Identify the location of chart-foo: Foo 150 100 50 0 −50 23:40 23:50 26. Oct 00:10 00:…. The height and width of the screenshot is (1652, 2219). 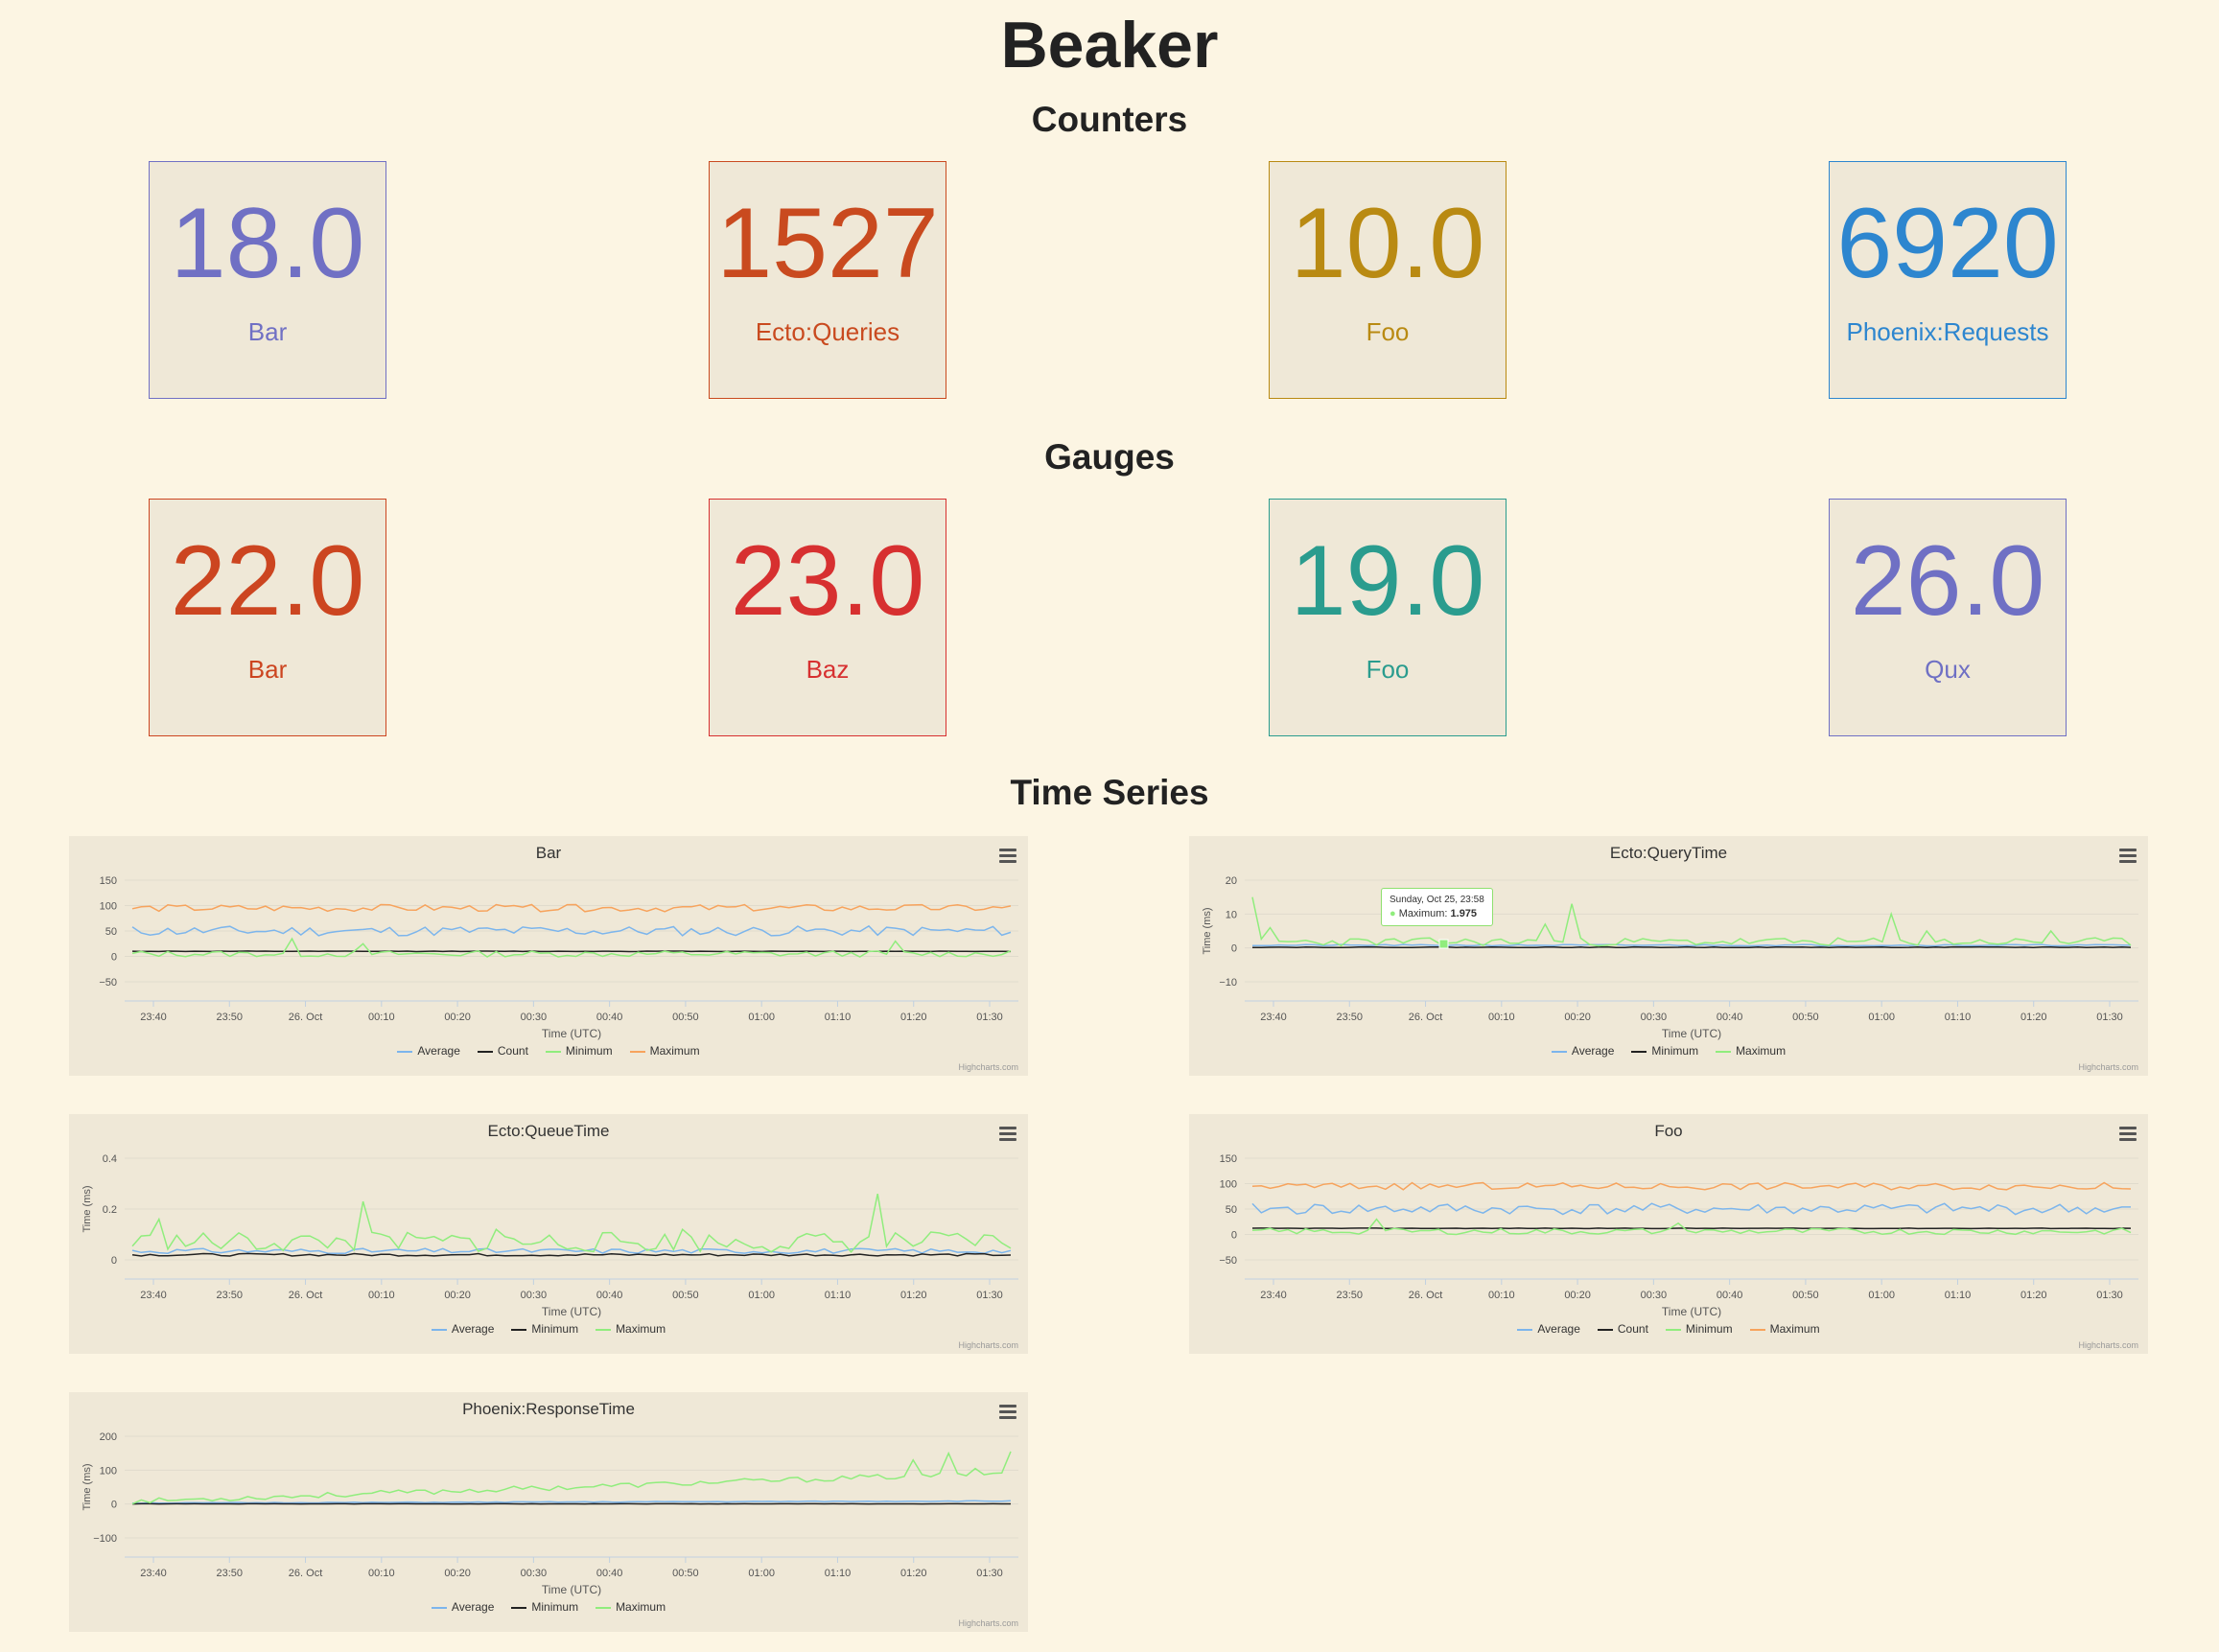
(1668, 1234).